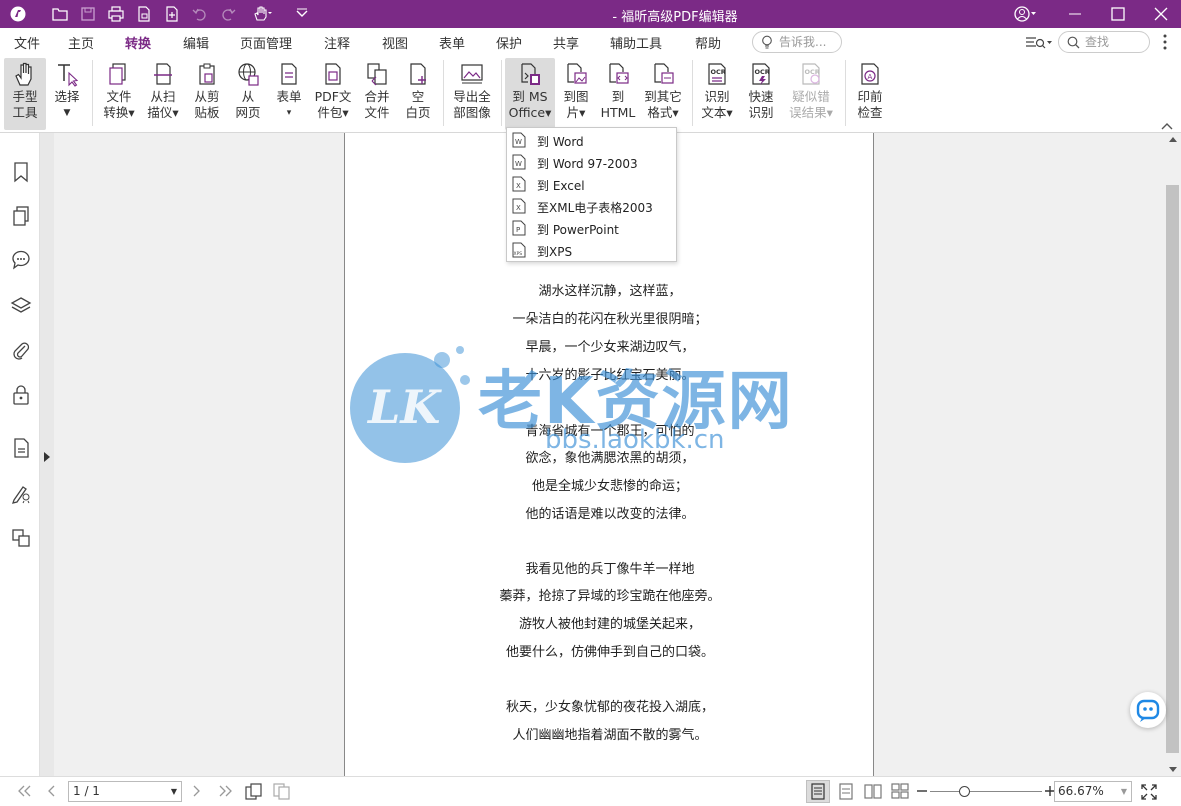 This screenshot has height=806, width=1181. Describe the element at coordinates (518, 208) in the screenshot. I see `svg-text: X` at that location.